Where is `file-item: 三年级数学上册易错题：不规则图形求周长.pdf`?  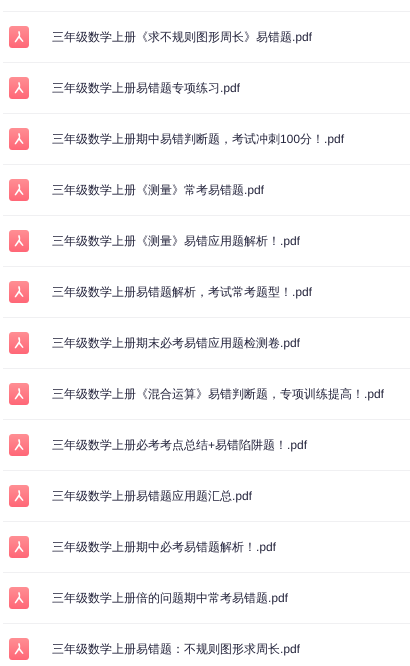 file-item: 三年级数学上册易错题：不规则图形求周长.pdf is located at coordinates (206, 645).